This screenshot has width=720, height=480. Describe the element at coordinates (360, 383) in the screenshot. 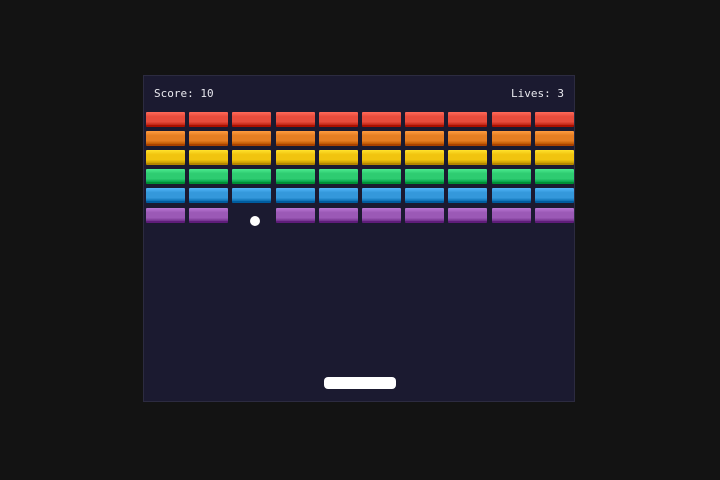

I see `paddle` at that location.